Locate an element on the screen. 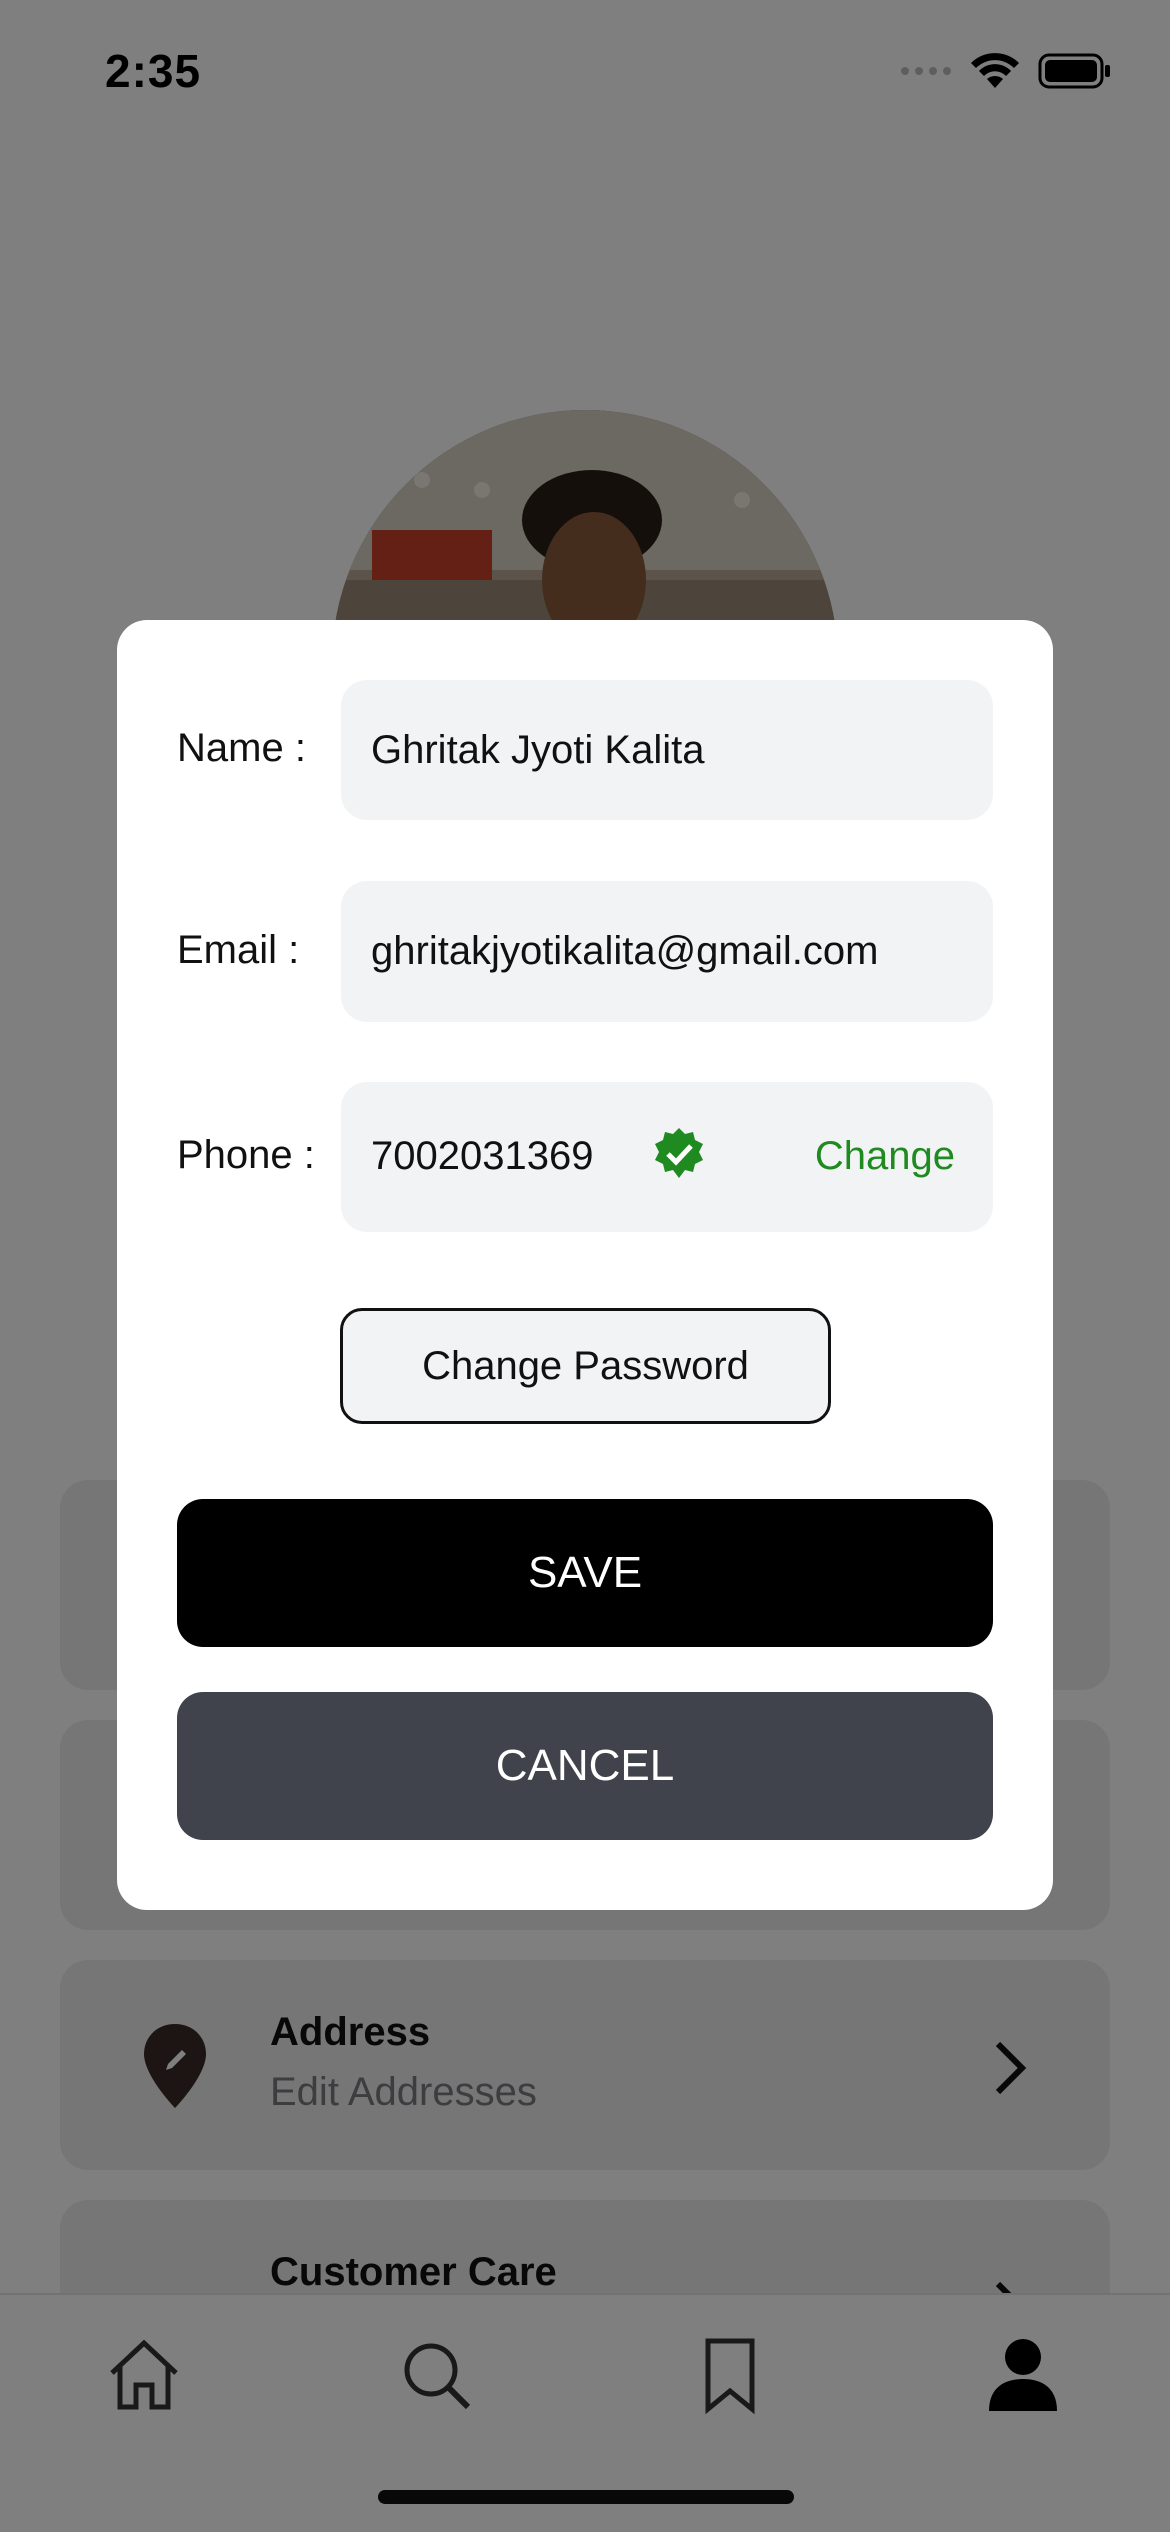 Image resolution: width=1170 pixels, height=2532 pixels. name-label: Name : is located at coordinates (241, 748).